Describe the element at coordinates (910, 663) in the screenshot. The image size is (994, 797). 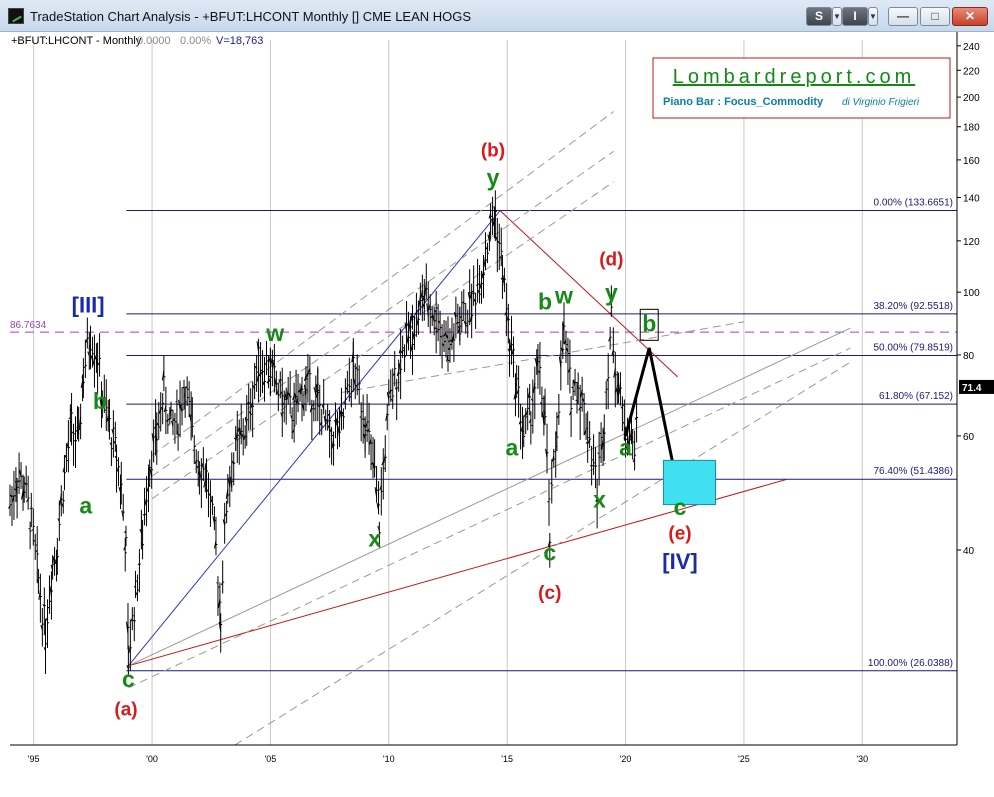
I see `fib-label: 100.00% (26.0388)` at that location.